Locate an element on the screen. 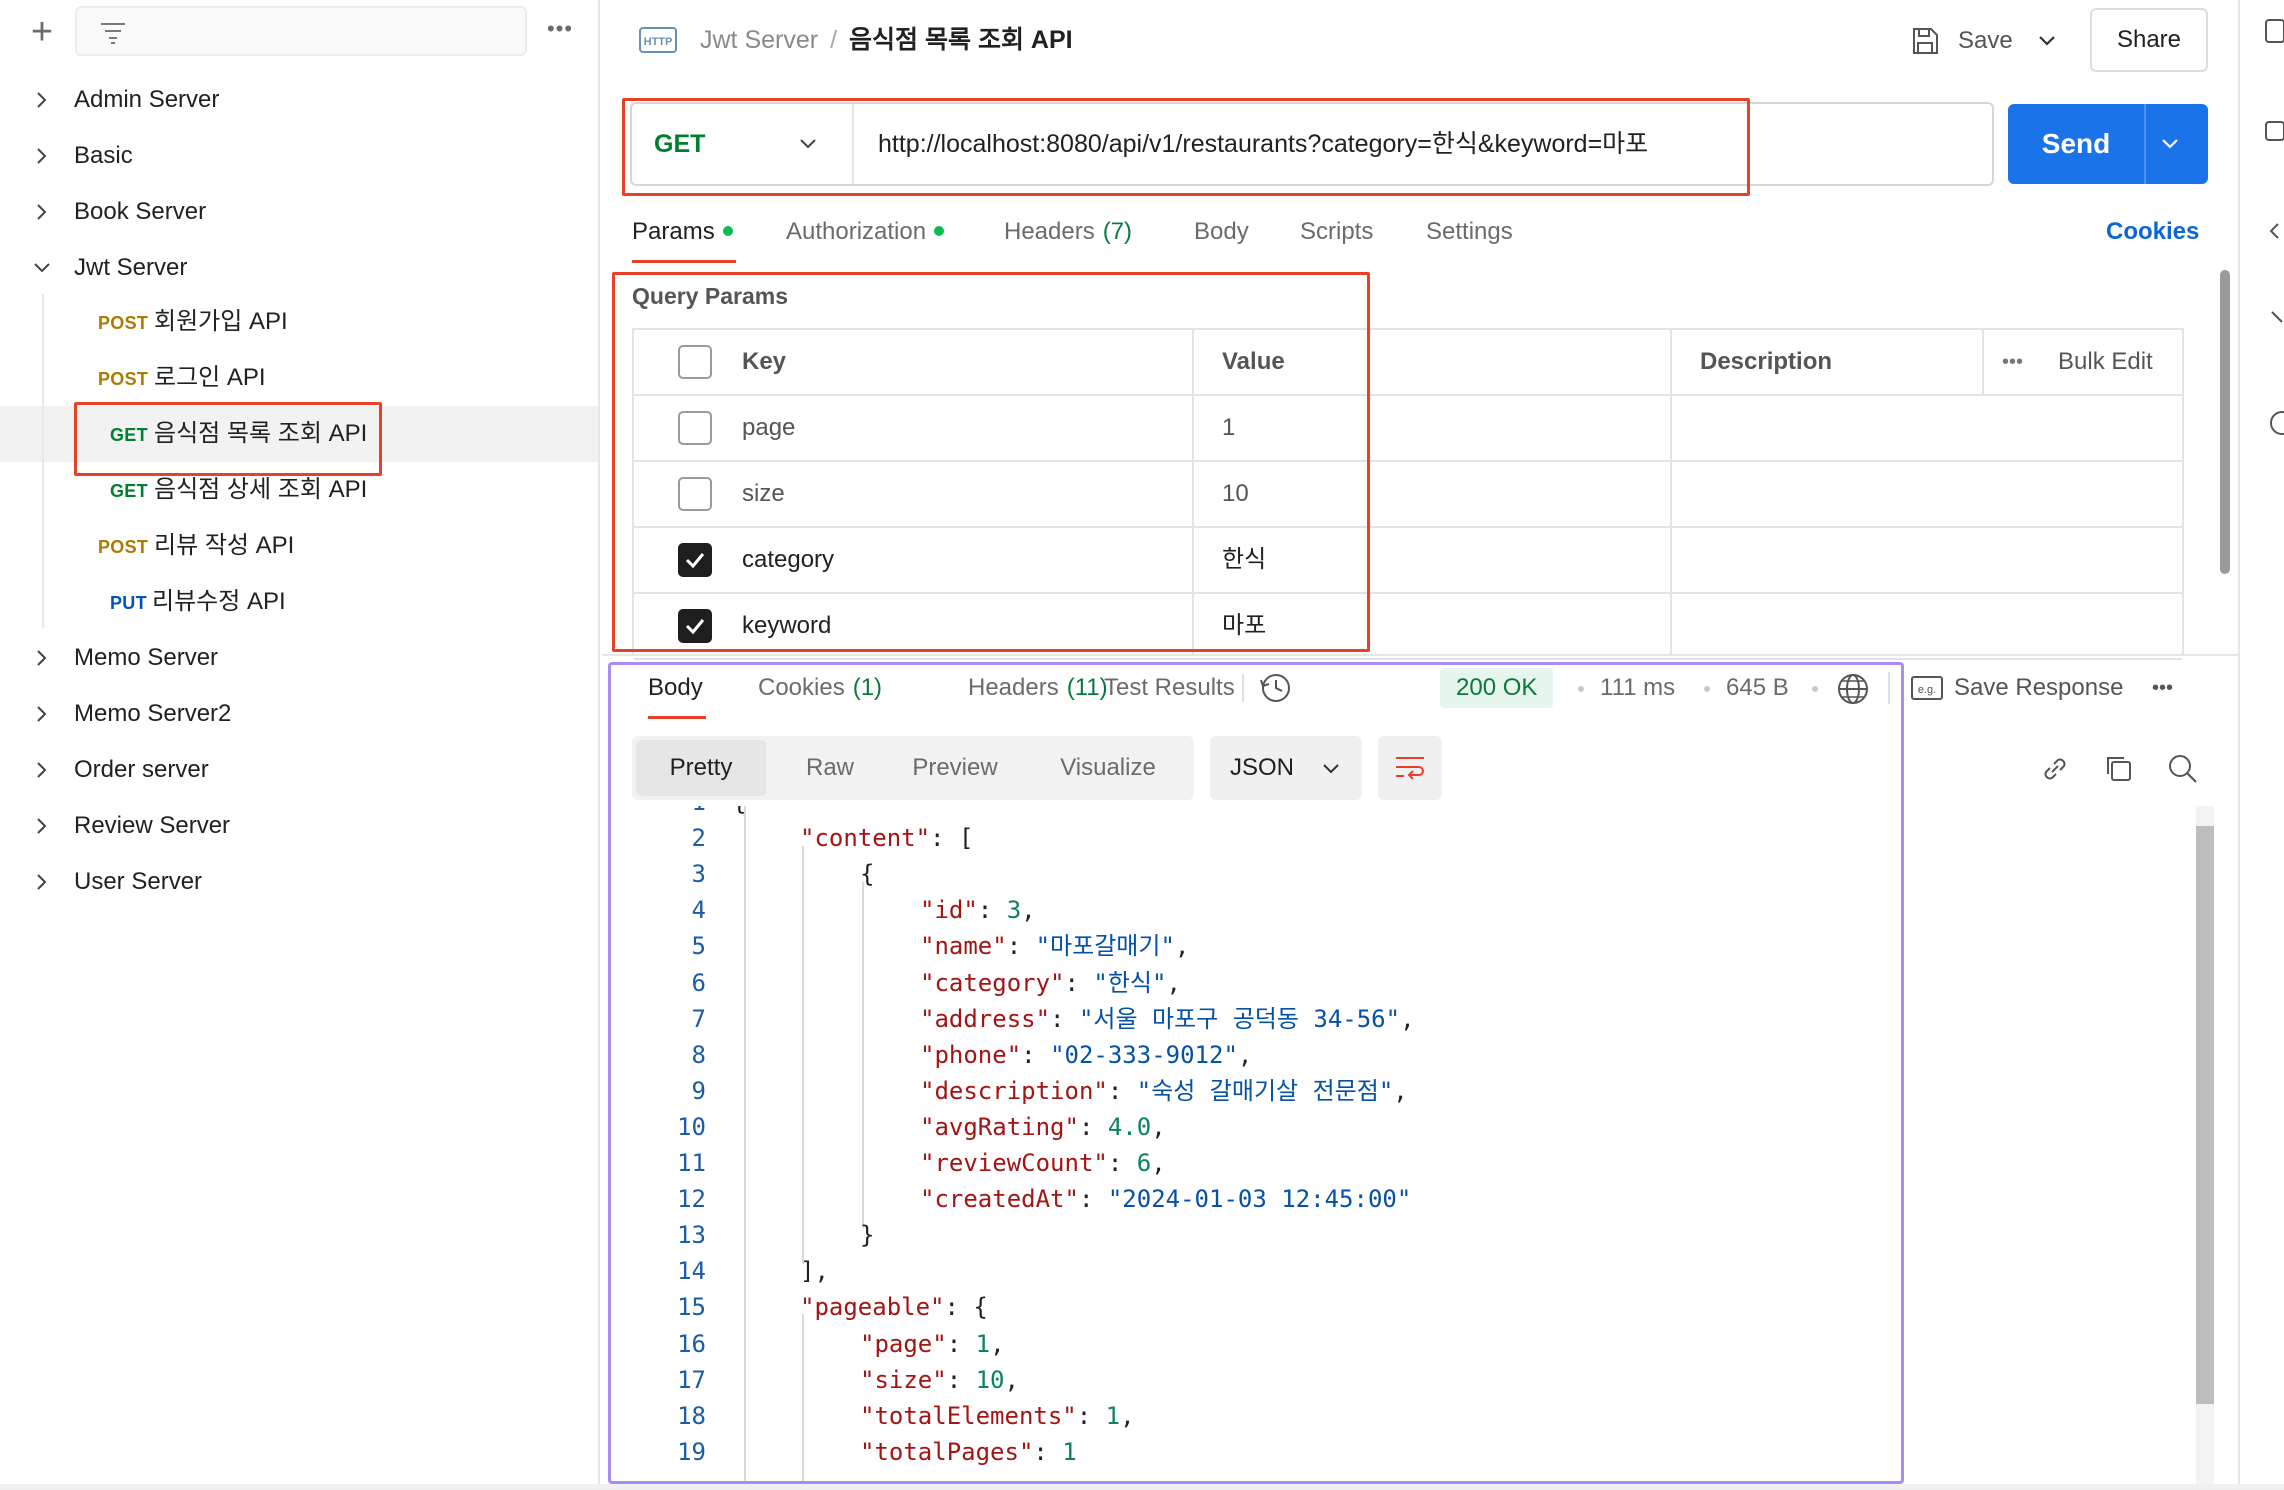  collection-label: User Server is located at coordinates (138, 881).